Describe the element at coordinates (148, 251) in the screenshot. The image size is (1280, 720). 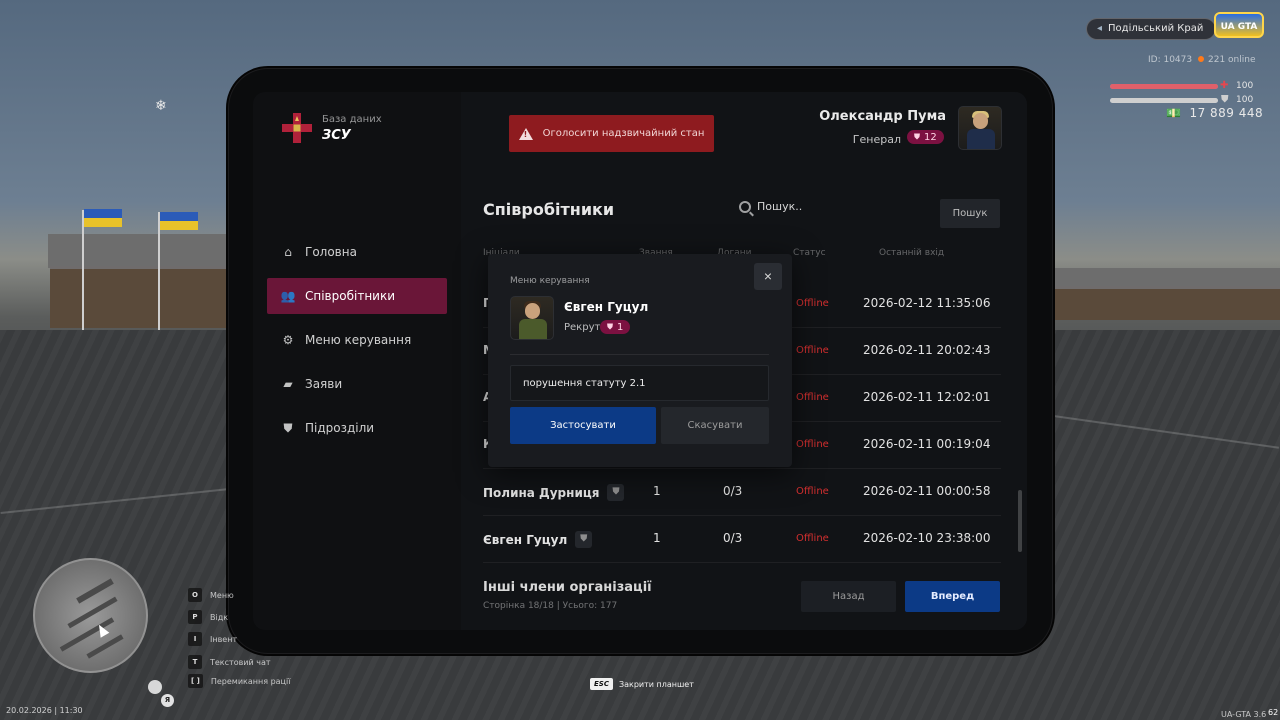
I see `building-roof-left` at that location.